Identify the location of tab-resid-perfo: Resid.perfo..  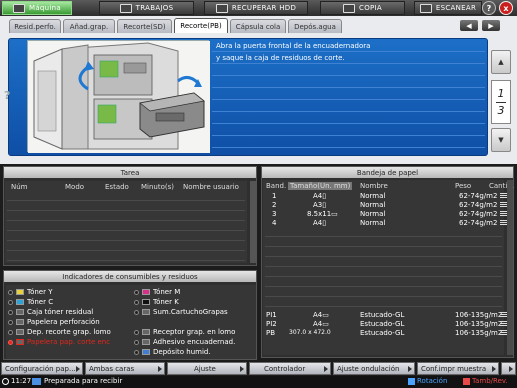
(35, 26).